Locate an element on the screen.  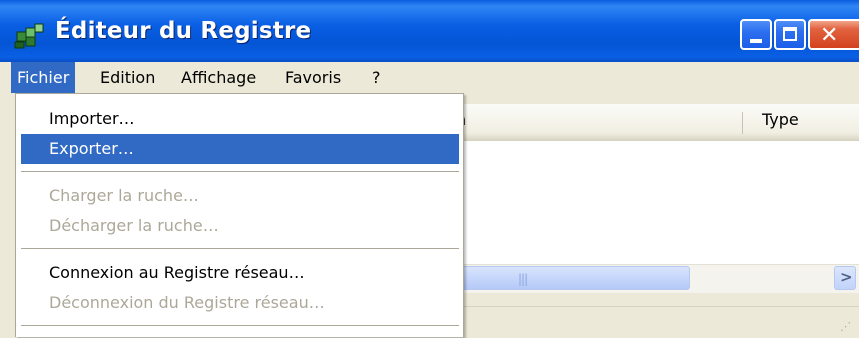
minimize-button is located at coordinates (756, 34).